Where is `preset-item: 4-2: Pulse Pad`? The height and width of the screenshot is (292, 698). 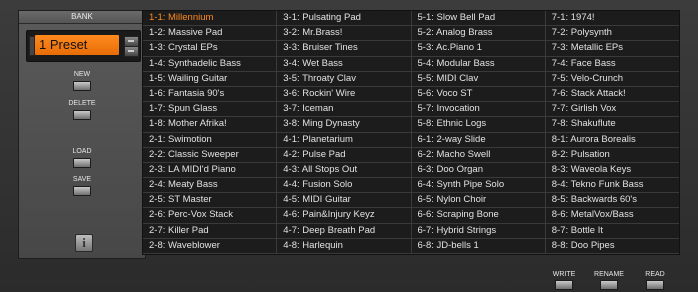
preset-item: 4-2: Pulse Pad is located at coordinates (344, 155).